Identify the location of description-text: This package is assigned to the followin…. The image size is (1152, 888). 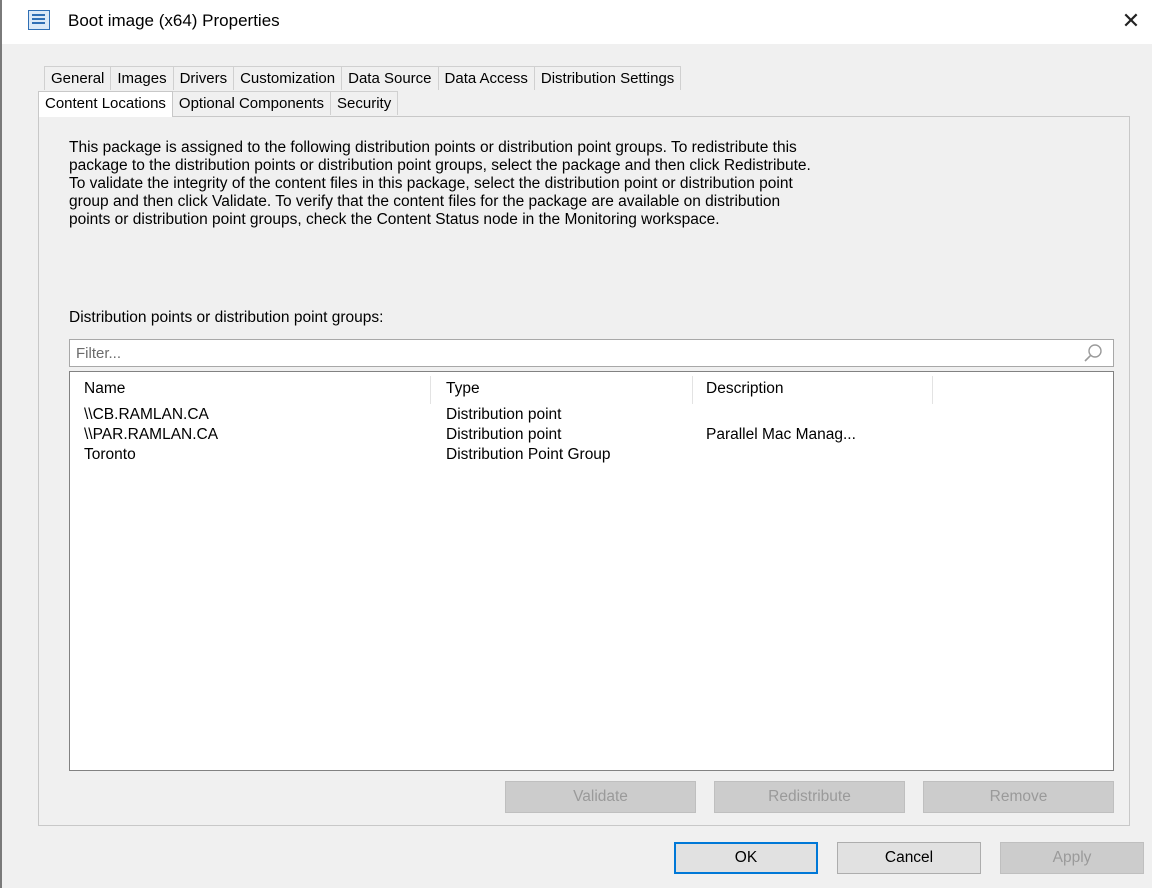
(589, 184).